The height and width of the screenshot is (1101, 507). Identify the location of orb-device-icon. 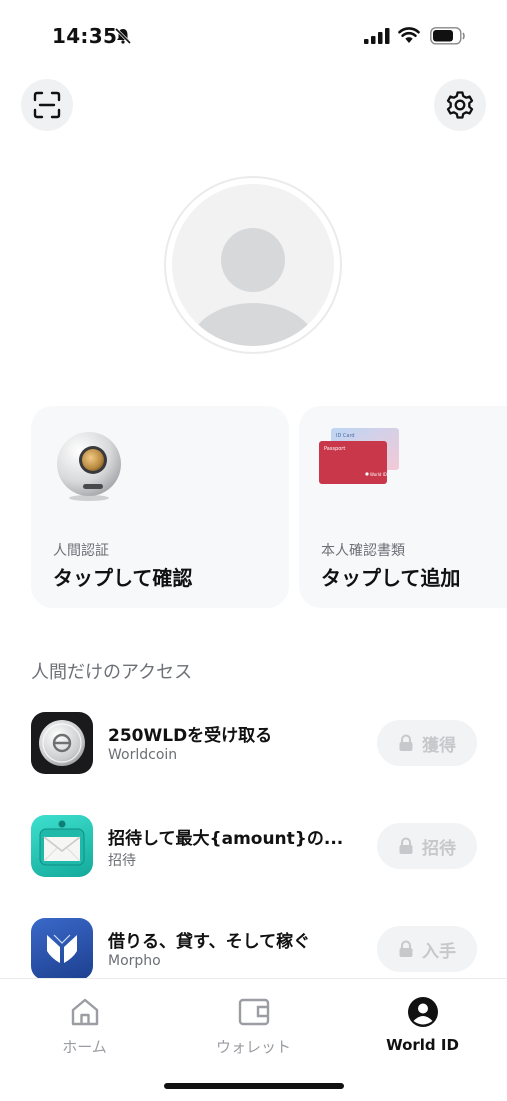
(89, 466).